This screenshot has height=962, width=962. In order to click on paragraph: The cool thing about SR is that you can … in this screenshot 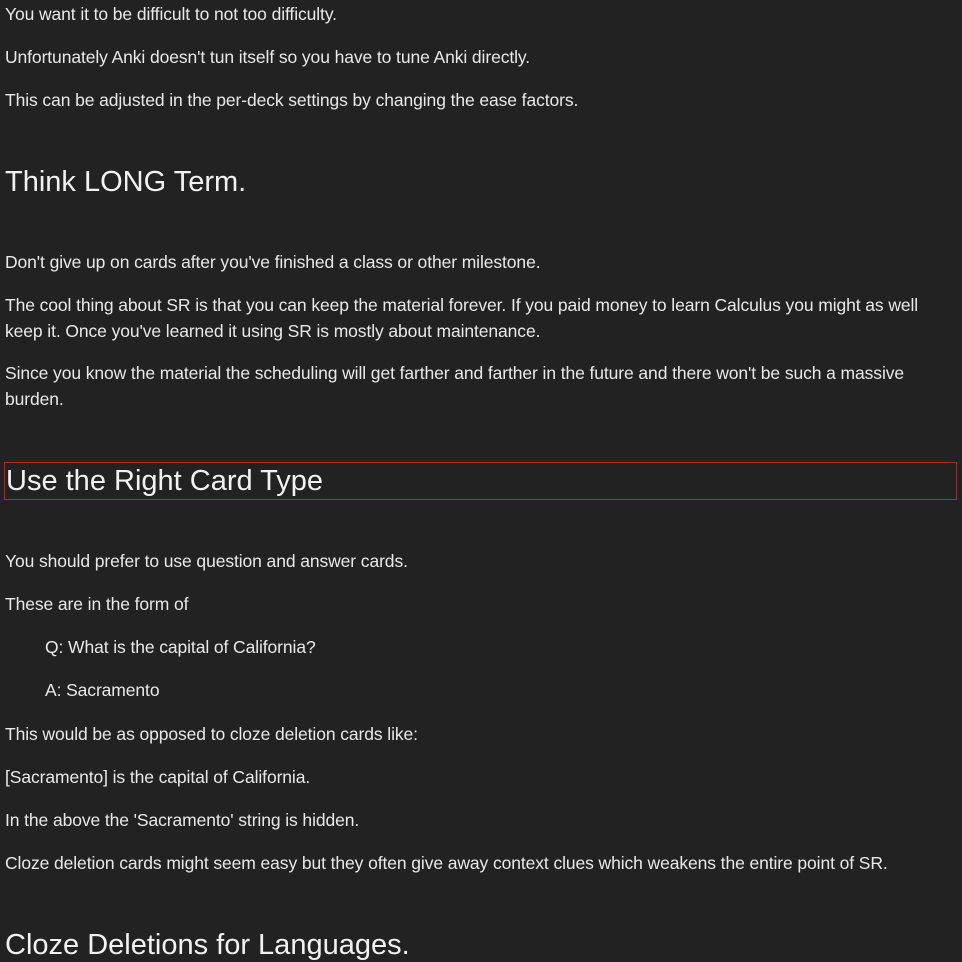, I will do `click(462, 318)`.